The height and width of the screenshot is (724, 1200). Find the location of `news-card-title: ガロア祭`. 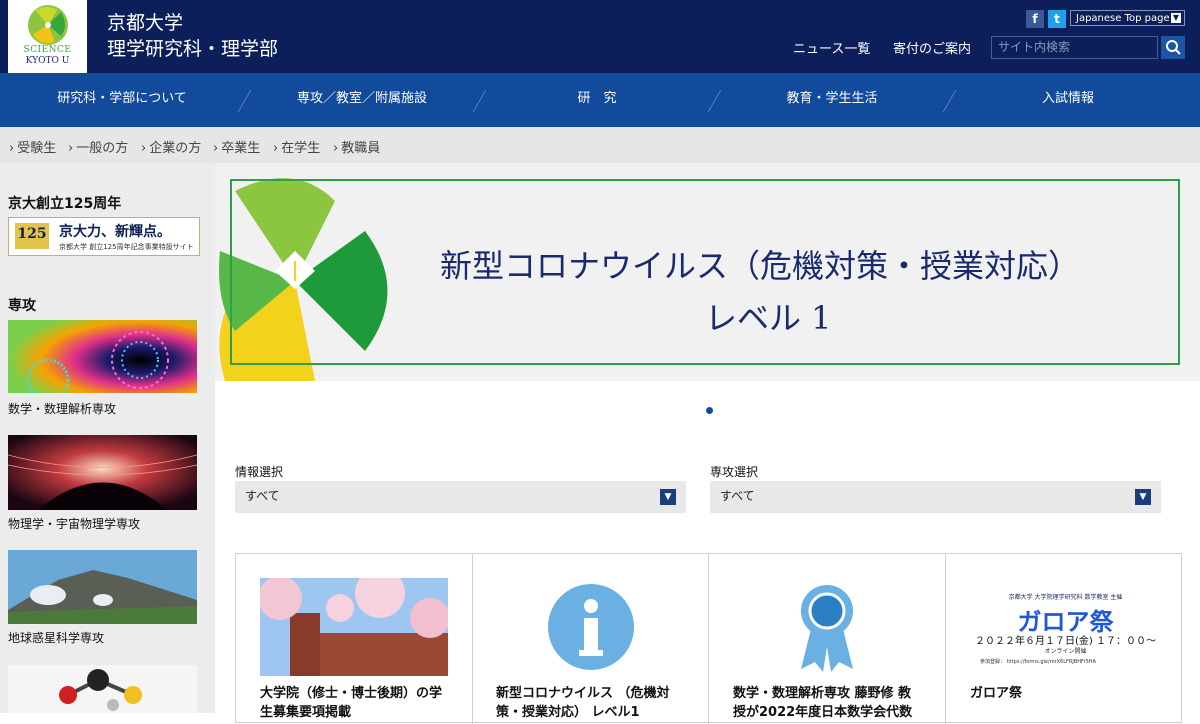

news-card-title: ガロア祭 is located at coordinates (1065, 693).